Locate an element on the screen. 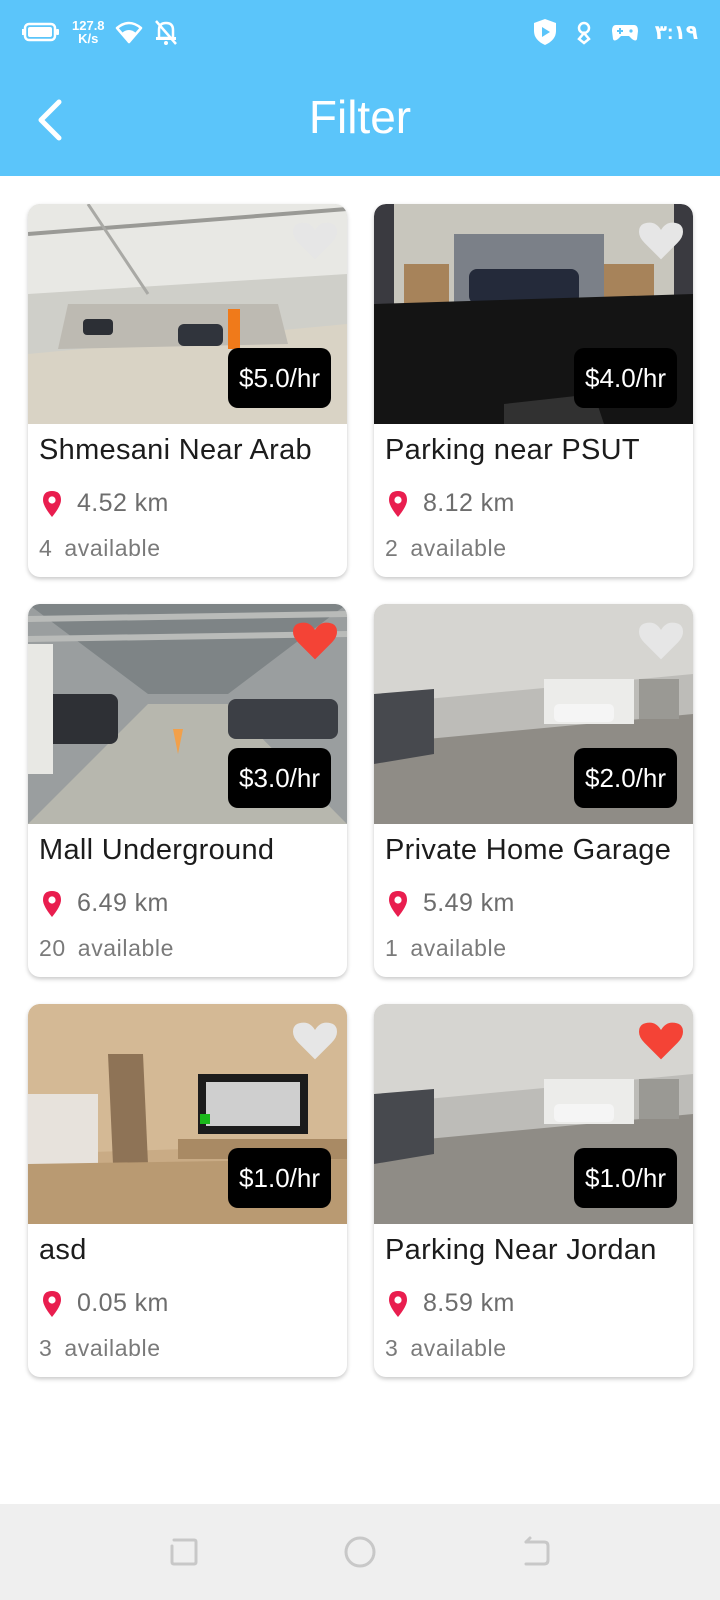  availability: 4 available is located at coordinates (106, 548).